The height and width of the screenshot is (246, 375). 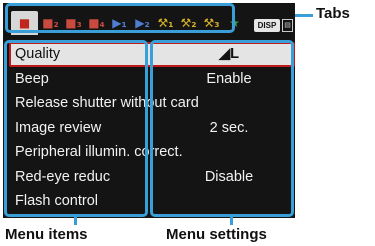 I want to click on tab-icon: ▶₁, so click(x=119, y=23).